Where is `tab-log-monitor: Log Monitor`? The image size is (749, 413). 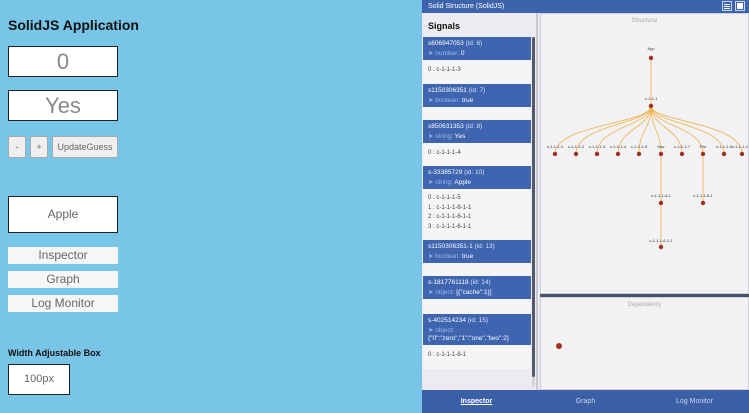 tab-log-monitor: Log Monitor is located at coordinates (694, 401).